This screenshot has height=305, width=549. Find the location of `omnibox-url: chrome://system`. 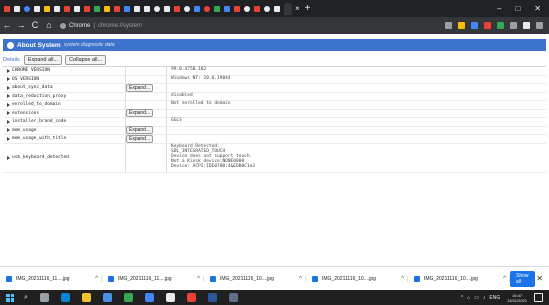

omnibox-url: chrome://system is located at coordinates (120, 26).